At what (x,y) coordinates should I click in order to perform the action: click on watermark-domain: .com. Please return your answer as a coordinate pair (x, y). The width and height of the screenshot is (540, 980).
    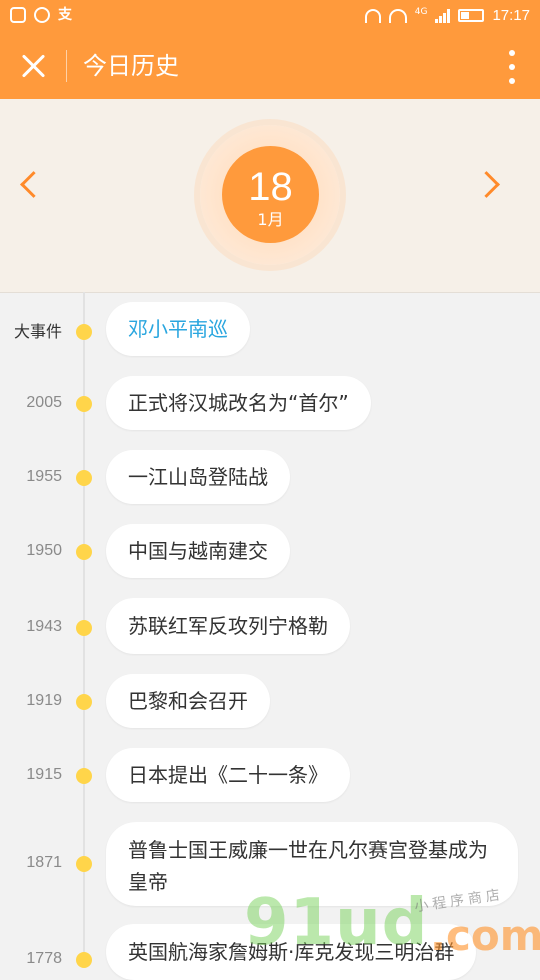
    Looking at the image, I should click on (485, 935).